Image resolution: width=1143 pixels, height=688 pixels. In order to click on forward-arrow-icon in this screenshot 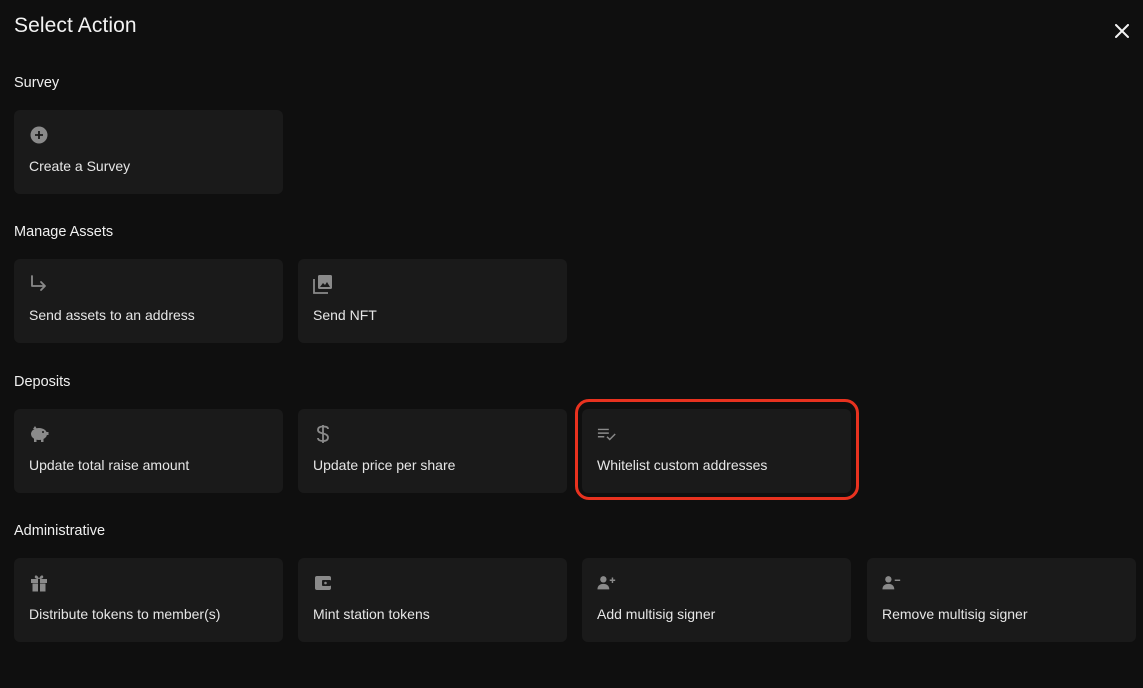, I will do `click(39, 284)`.